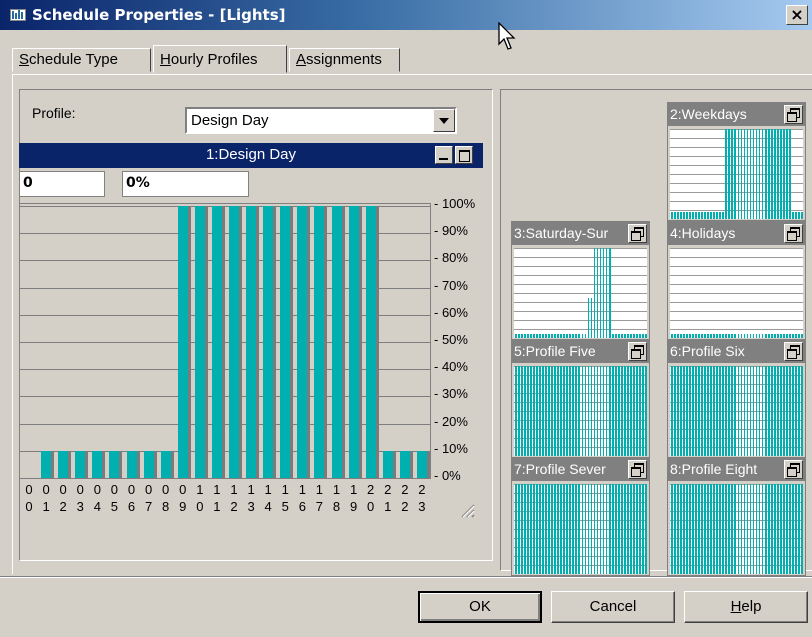 This screenshot has height=637, width=812. Describe the element at coordinates (580, 280) in the screenshot. I see `profile-thumbnail: 3:Saturday-Sur` at that location.